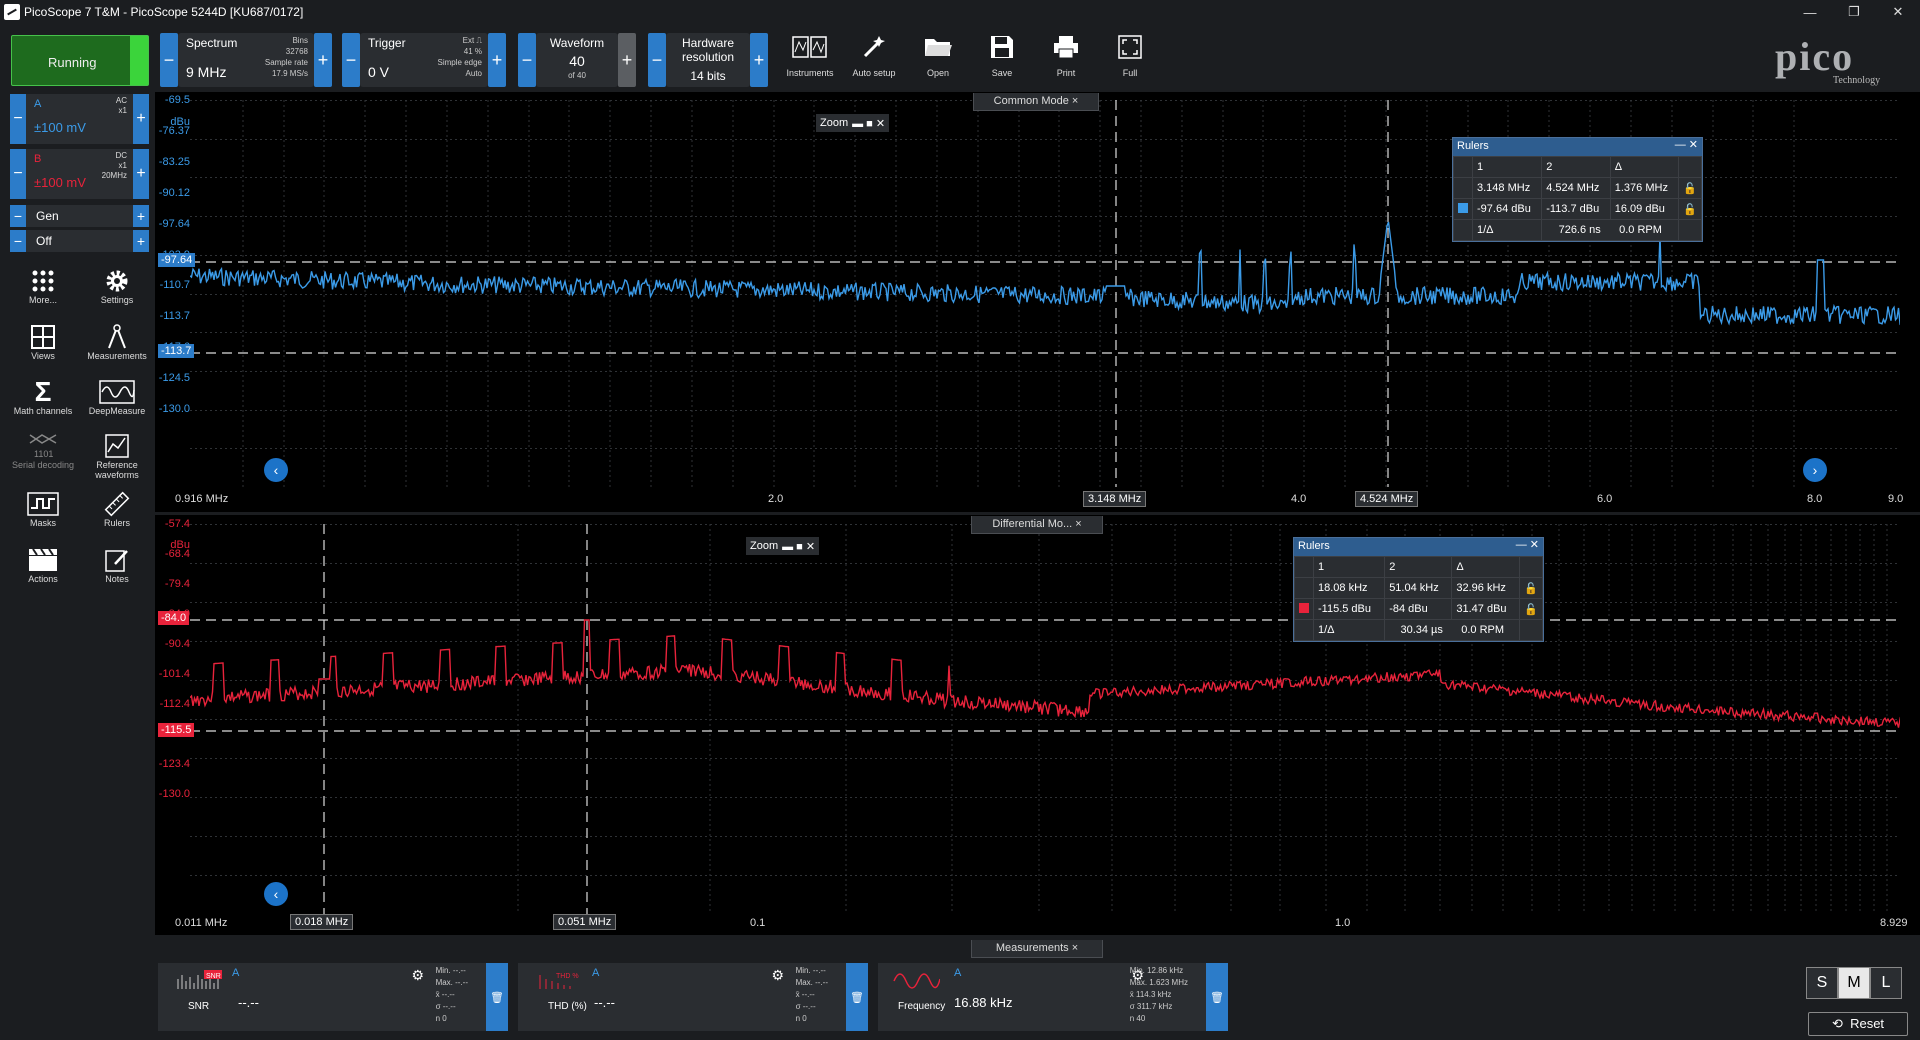 This screenshot has height=1040, width=1920. I want to click on reset-button: ⟲ Reset, so click(1858, 1024).